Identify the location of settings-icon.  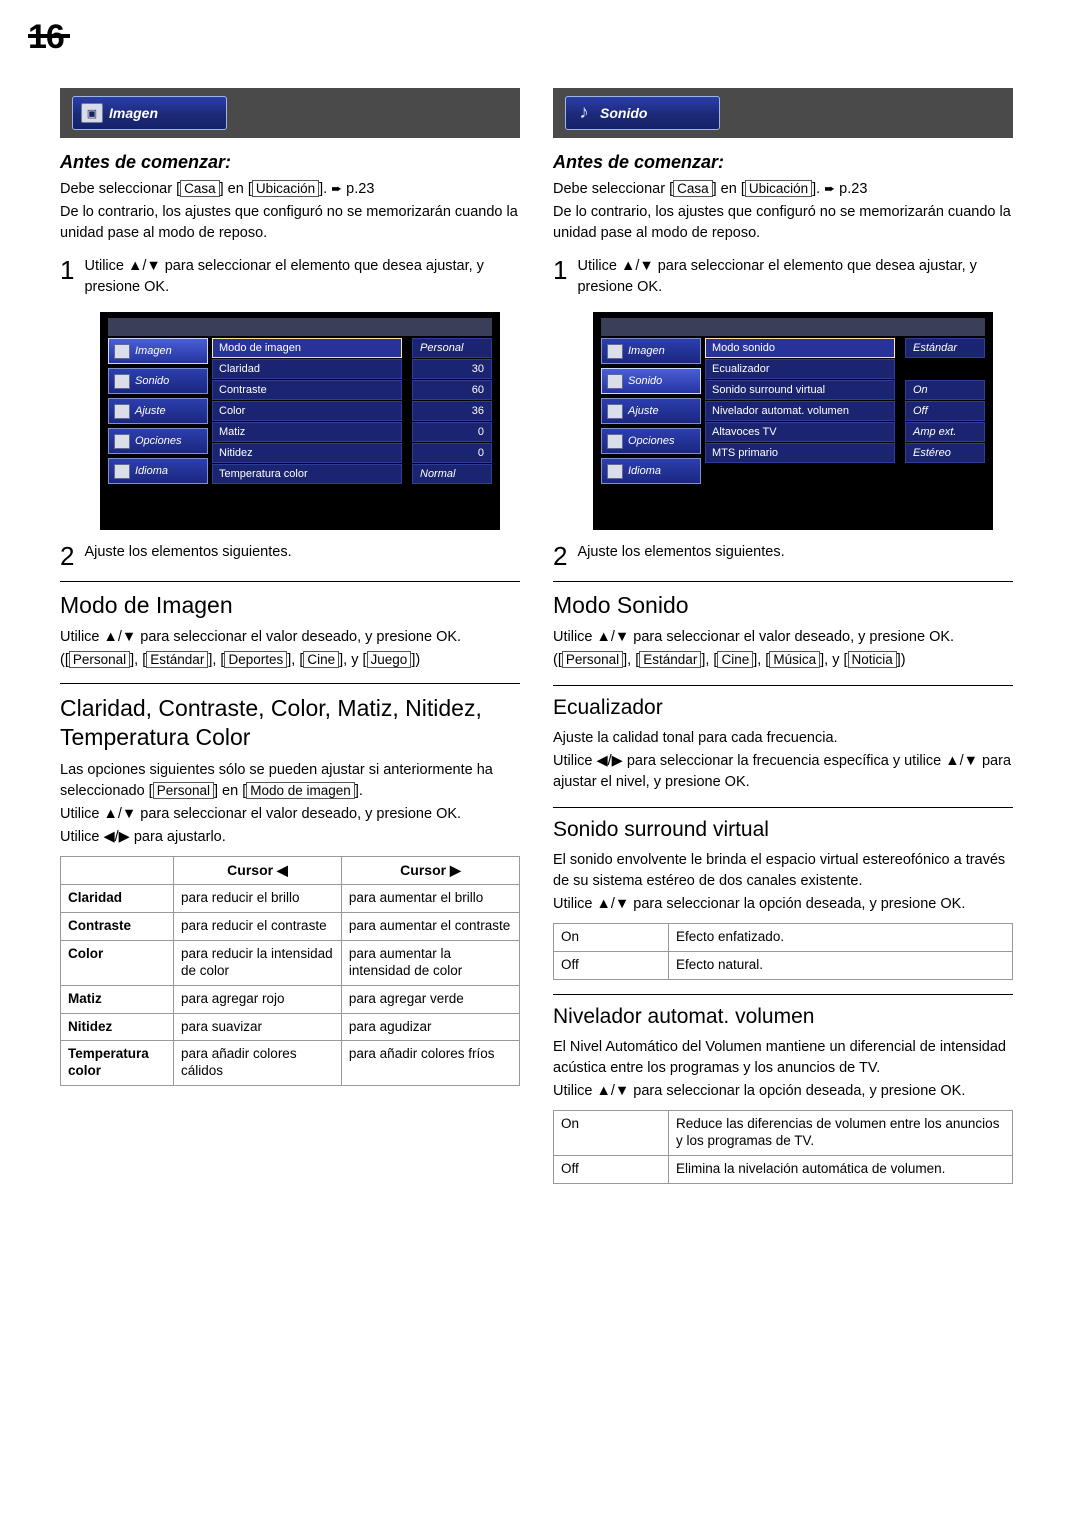
(615, 411).